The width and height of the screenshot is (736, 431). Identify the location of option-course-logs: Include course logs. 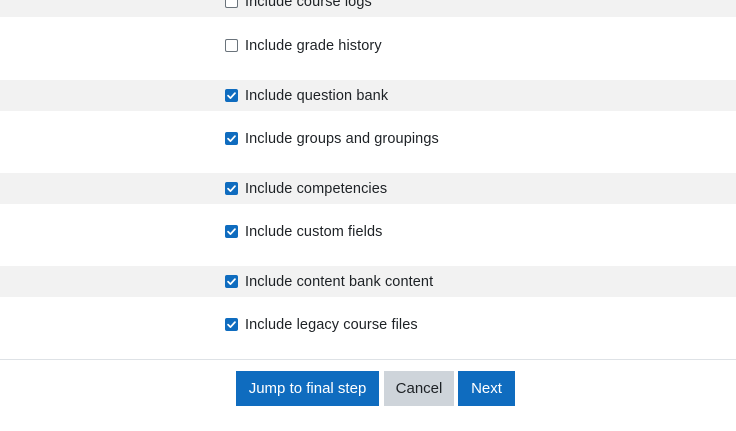
(298, 8).